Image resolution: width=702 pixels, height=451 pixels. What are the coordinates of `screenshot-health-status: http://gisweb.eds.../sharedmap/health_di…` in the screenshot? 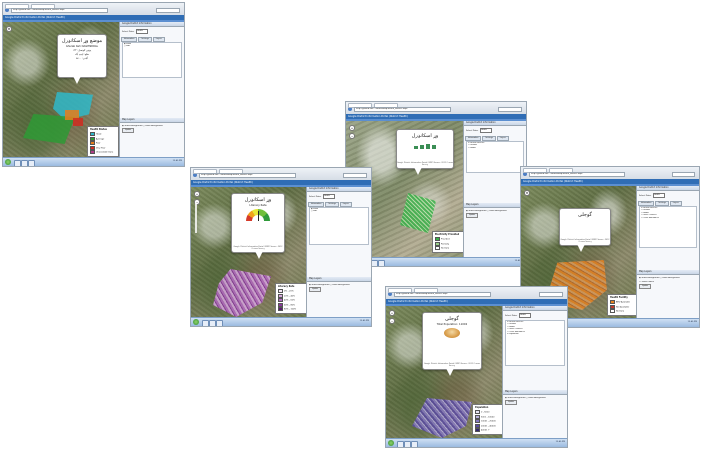 It's located at (93, 84).